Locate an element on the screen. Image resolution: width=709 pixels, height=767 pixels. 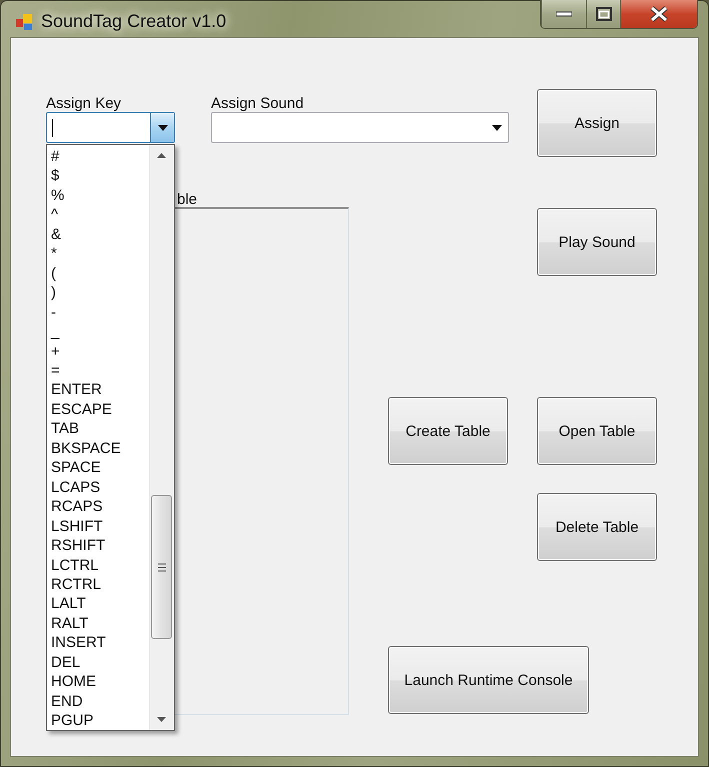
maximize-icon is located at coordinates (604, 14).